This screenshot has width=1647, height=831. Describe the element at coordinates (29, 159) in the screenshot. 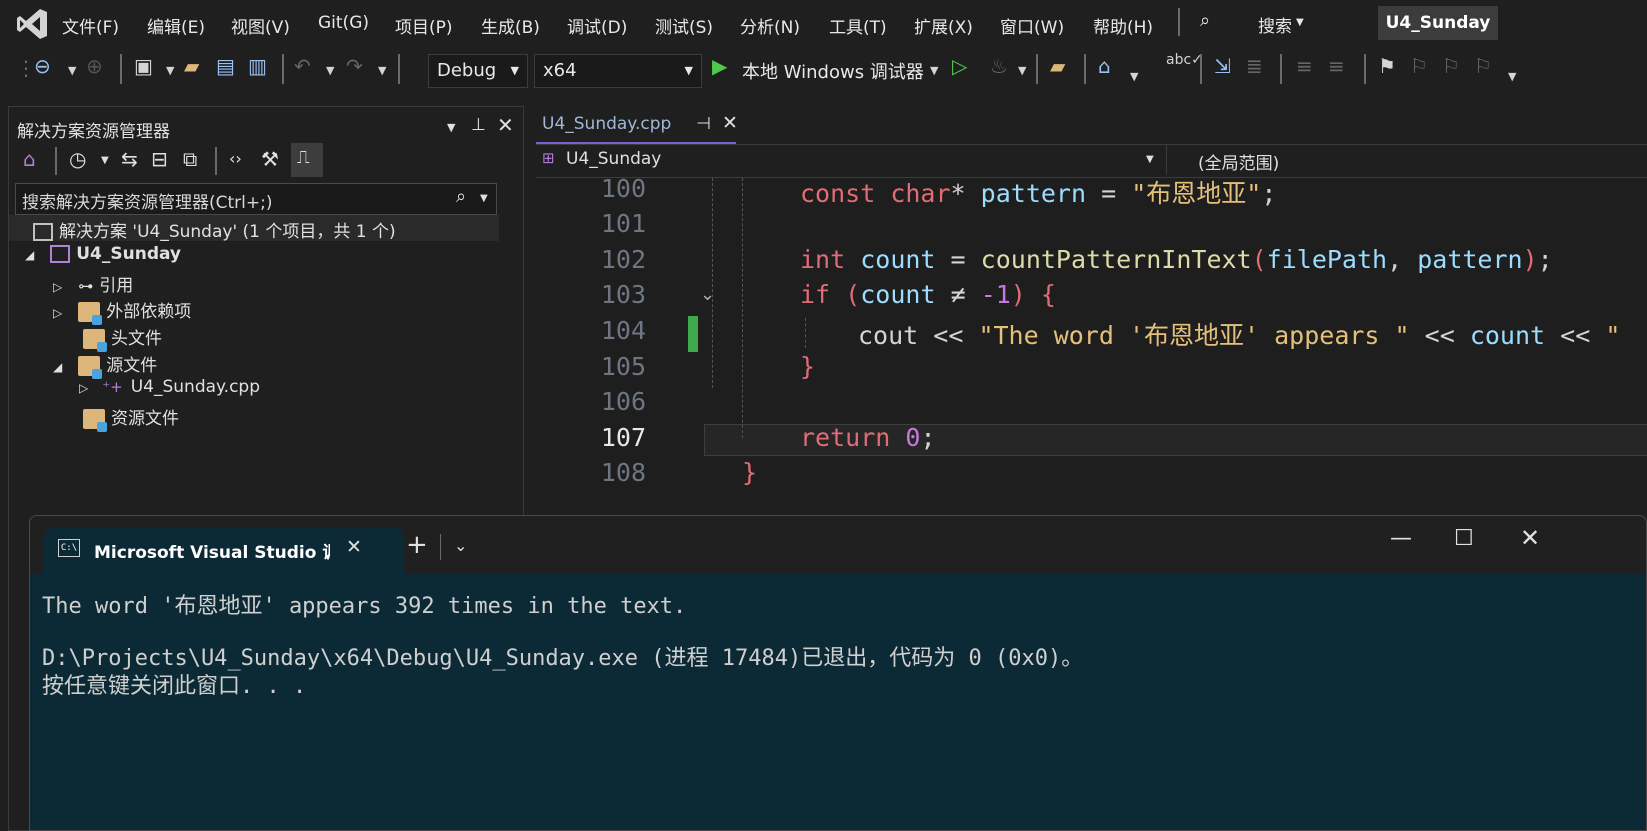

I see `home-icon: ⌂` at that location.